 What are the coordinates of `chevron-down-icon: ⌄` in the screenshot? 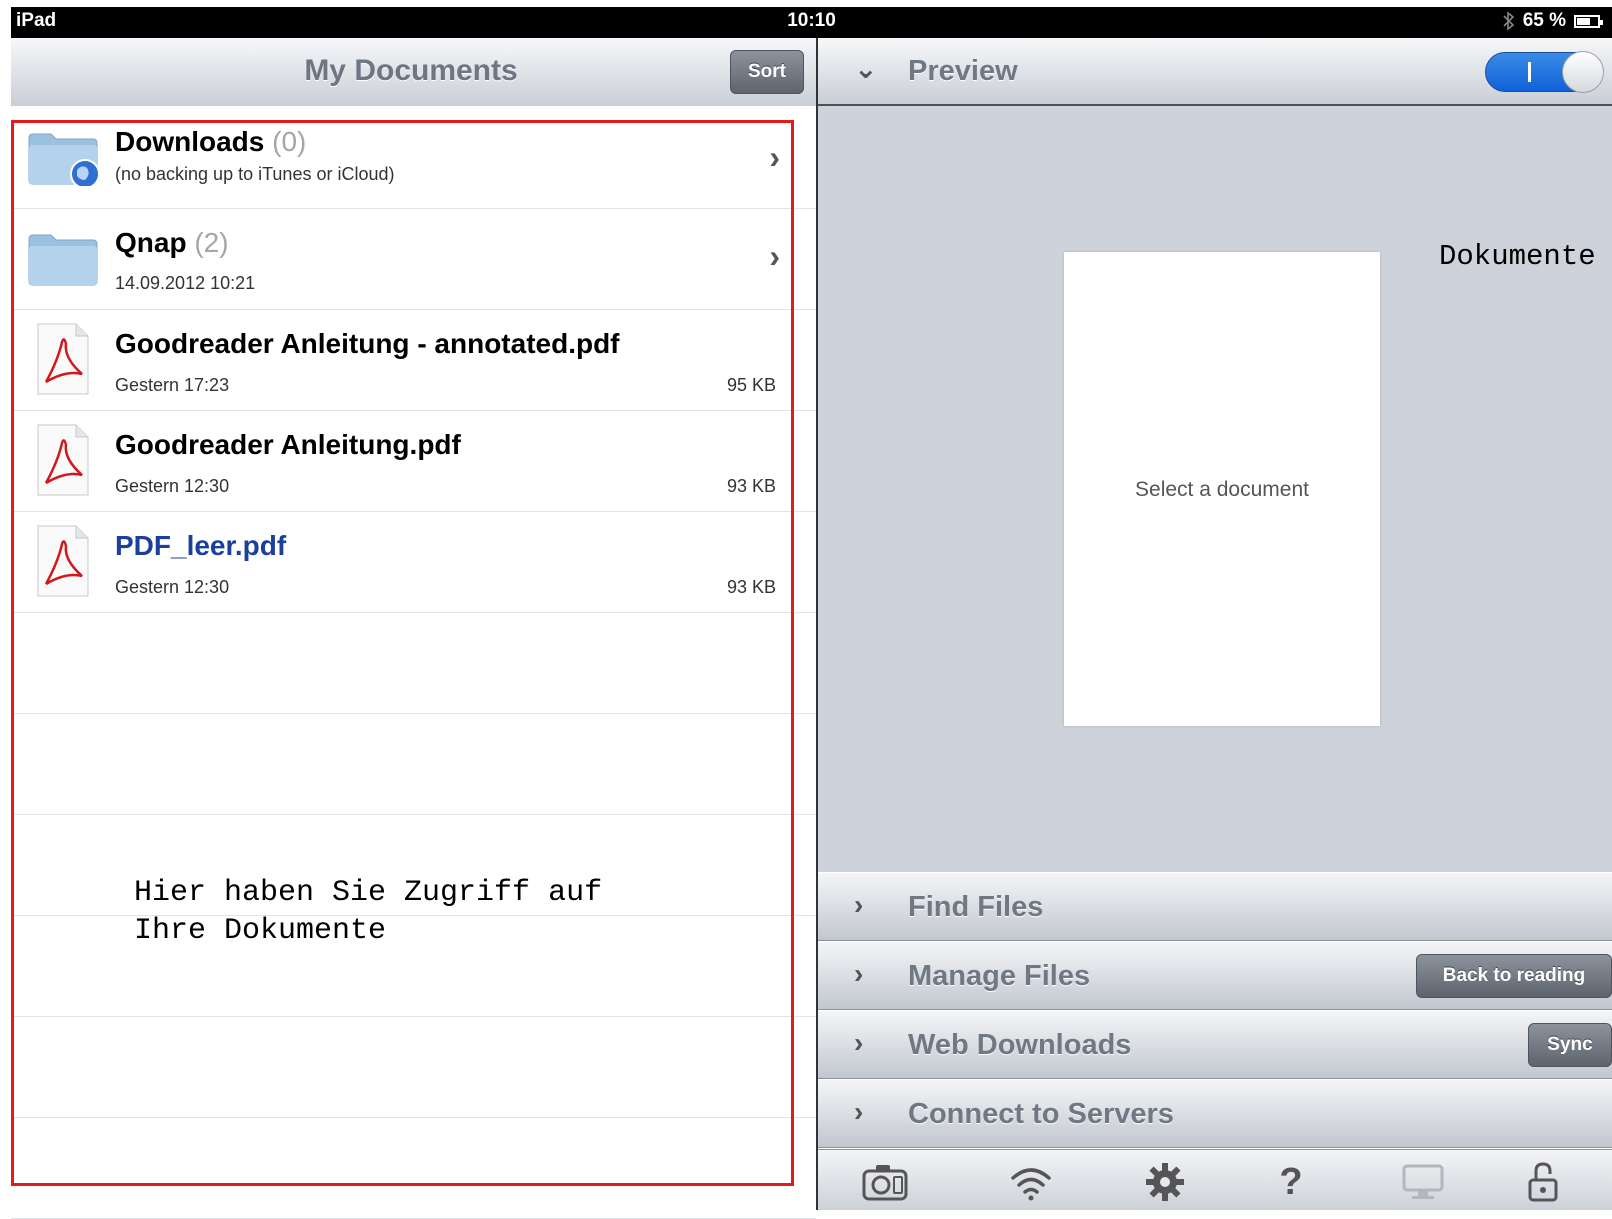 It's located at (866, 68).